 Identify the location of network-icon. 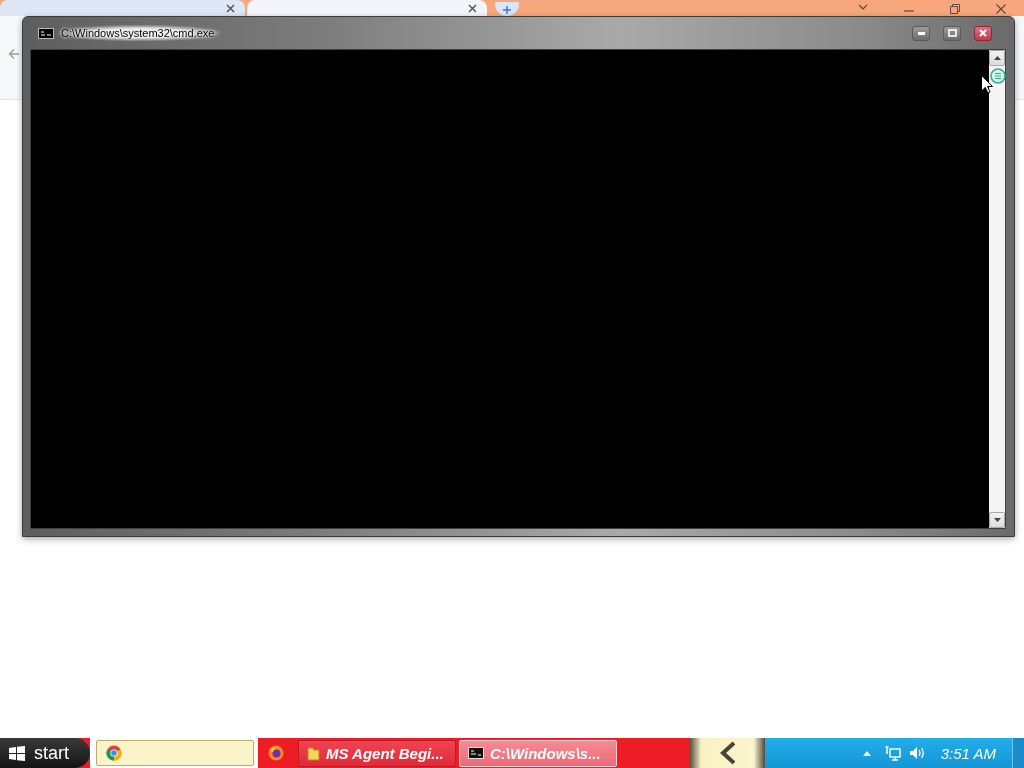
(892, 753).